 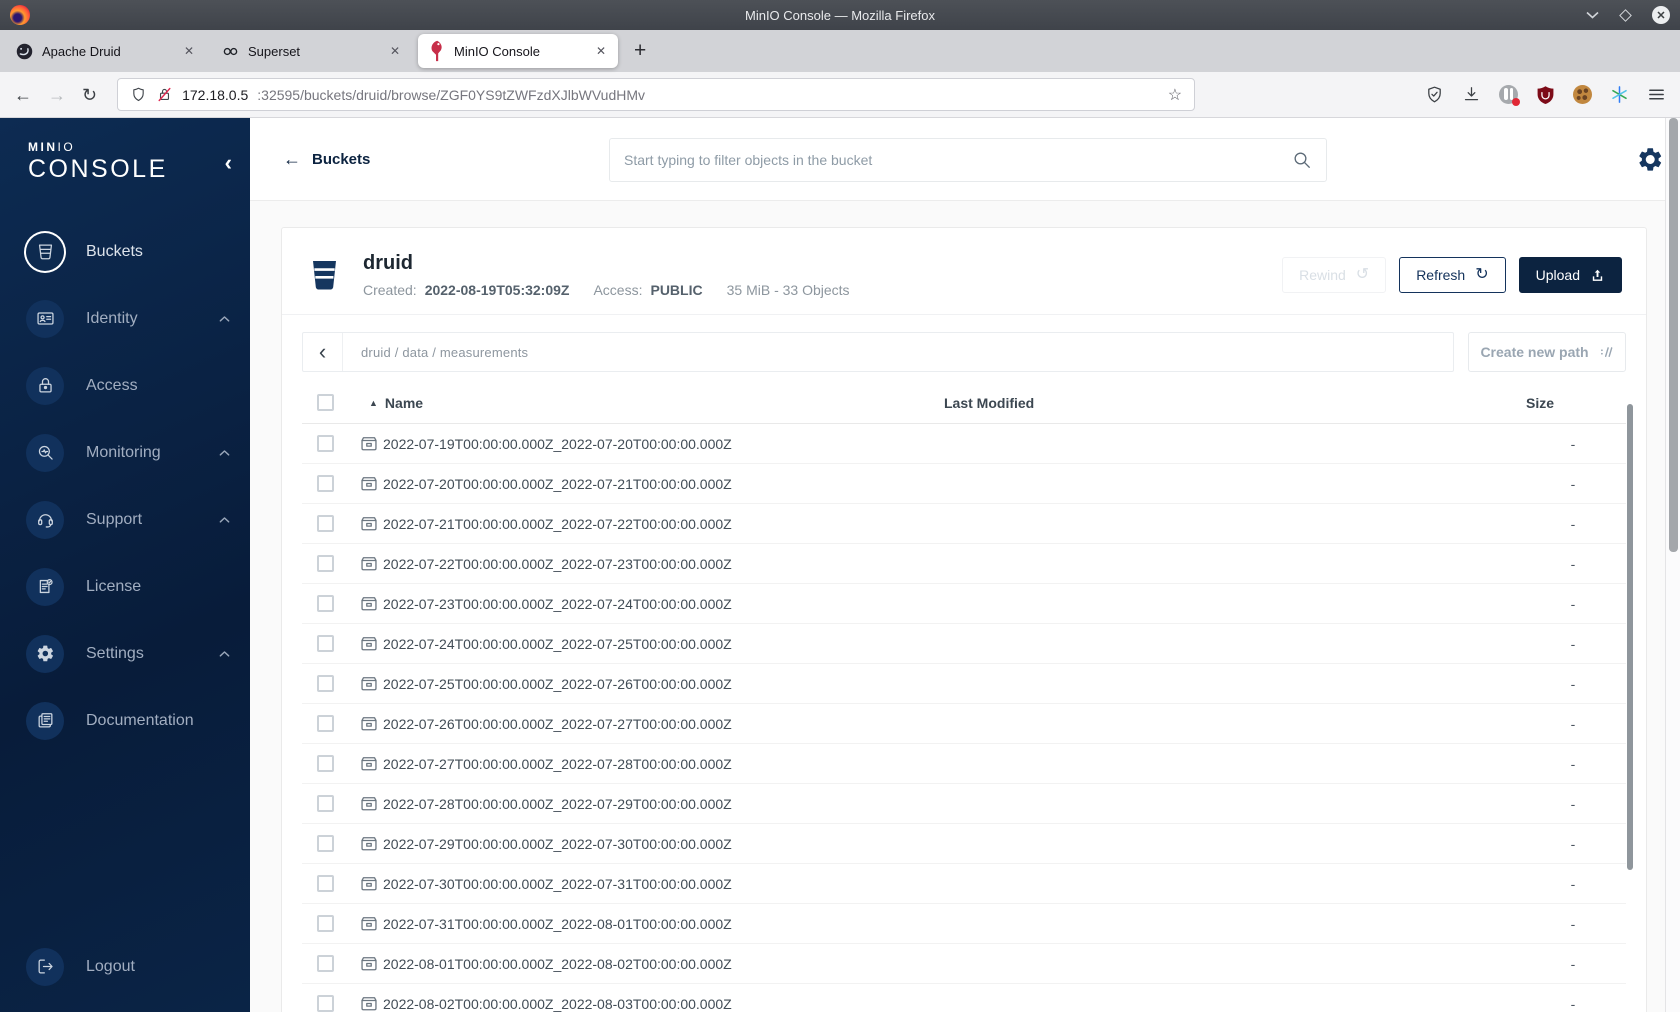 I want to click on bookmark-star-icon: ☆, so click(x=1175, y=95).